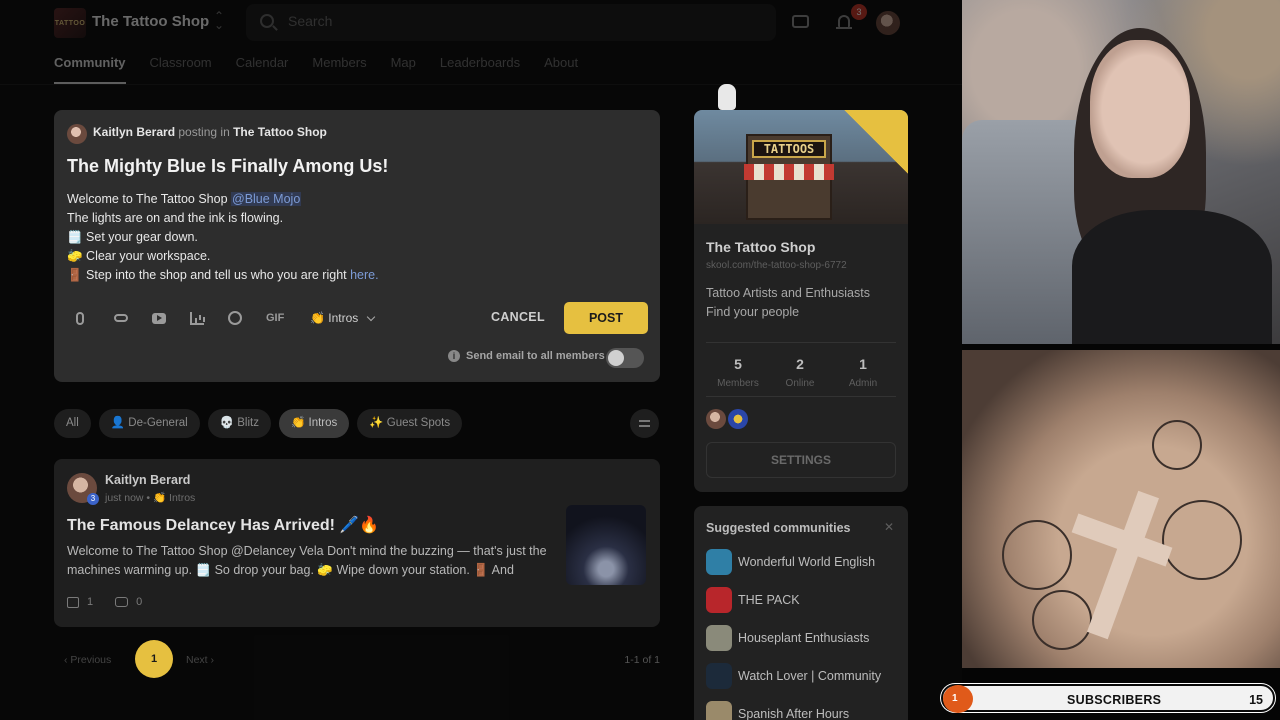 This screenshot has height=720, width=1280. What do you see at coordinates (1121, 172) in the screenshot?
I see `webcam-face-panel` at bounding box center [1121, 172].